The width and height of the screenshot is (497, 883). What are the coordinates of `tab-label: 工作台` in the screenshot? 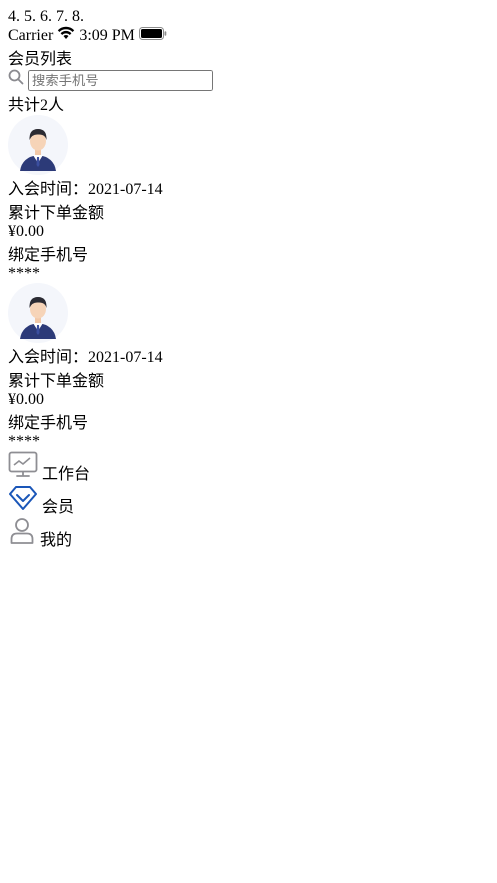 It's located at (66, 474).